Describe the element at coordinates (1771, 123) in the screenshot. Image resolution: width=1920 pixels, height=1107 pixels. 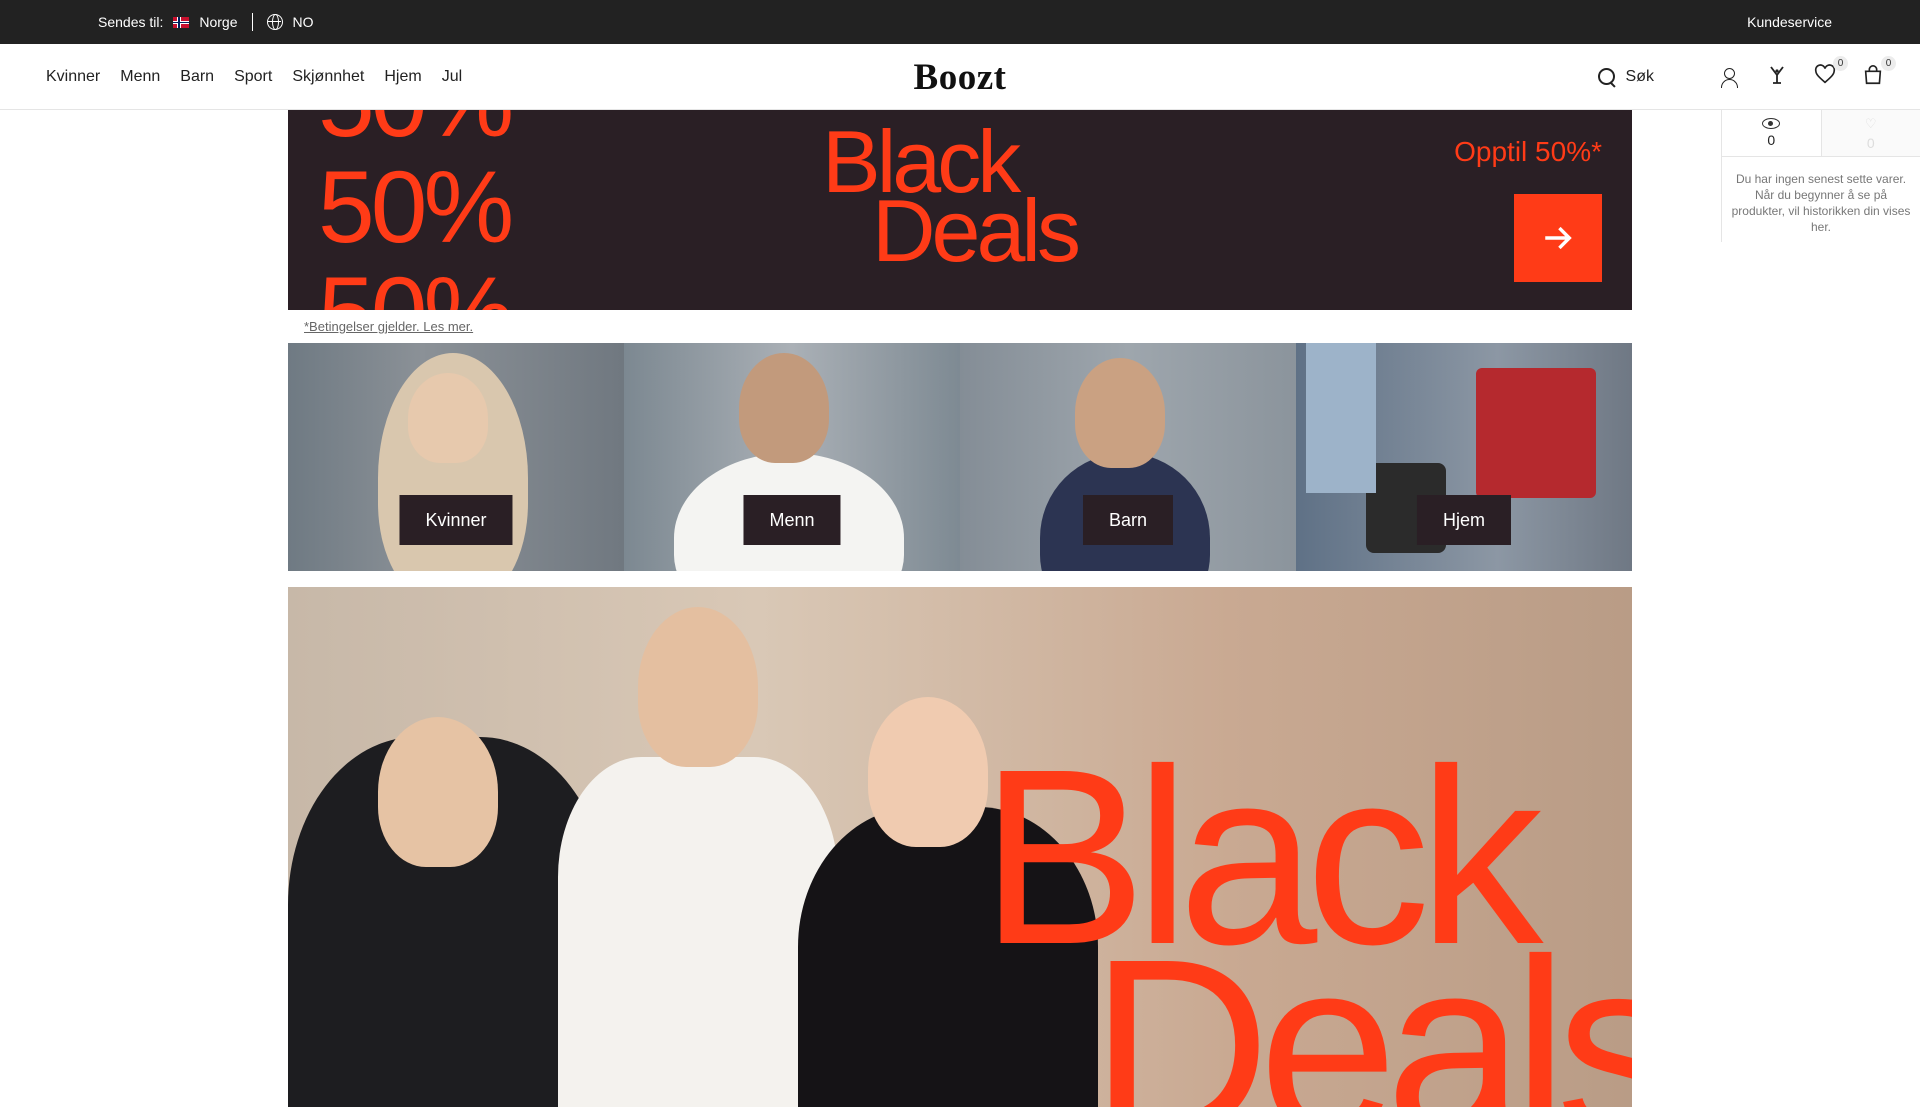
I see `eye-icon` at that location.